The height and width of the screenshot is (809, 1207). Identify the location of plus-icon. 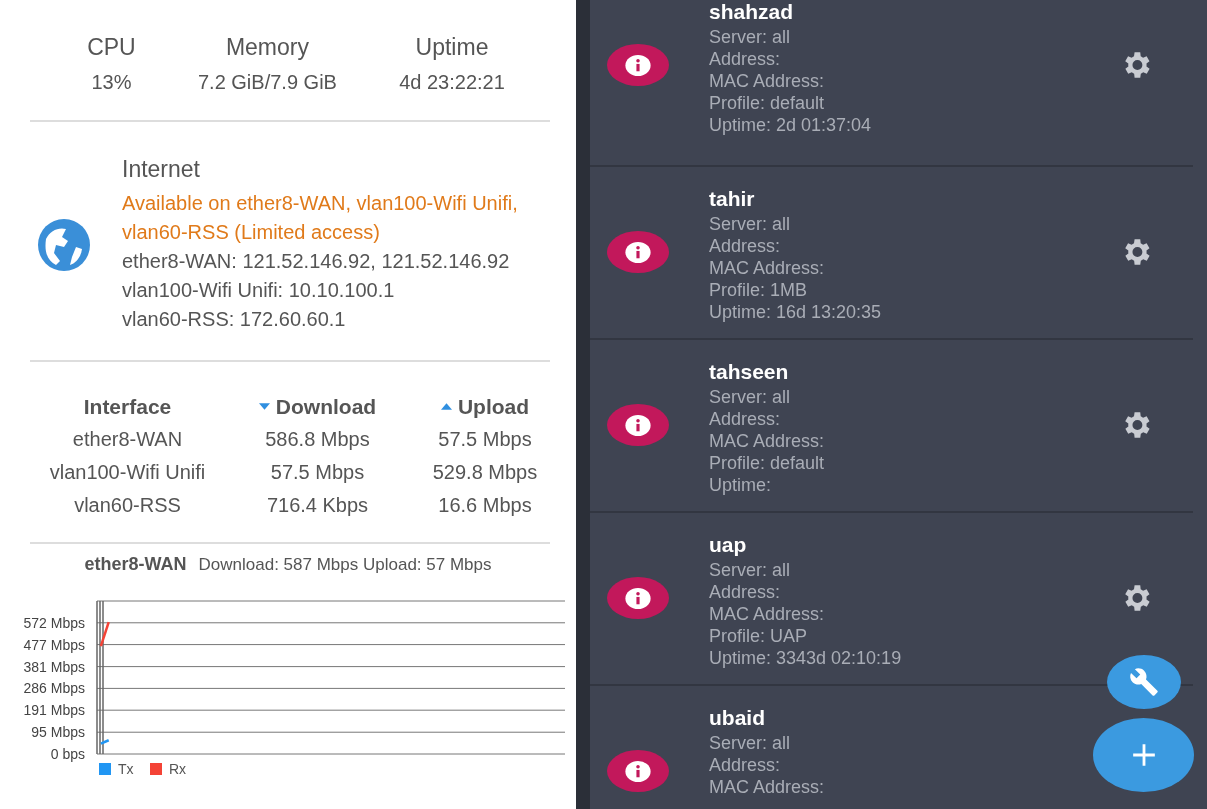
(1143, 755).